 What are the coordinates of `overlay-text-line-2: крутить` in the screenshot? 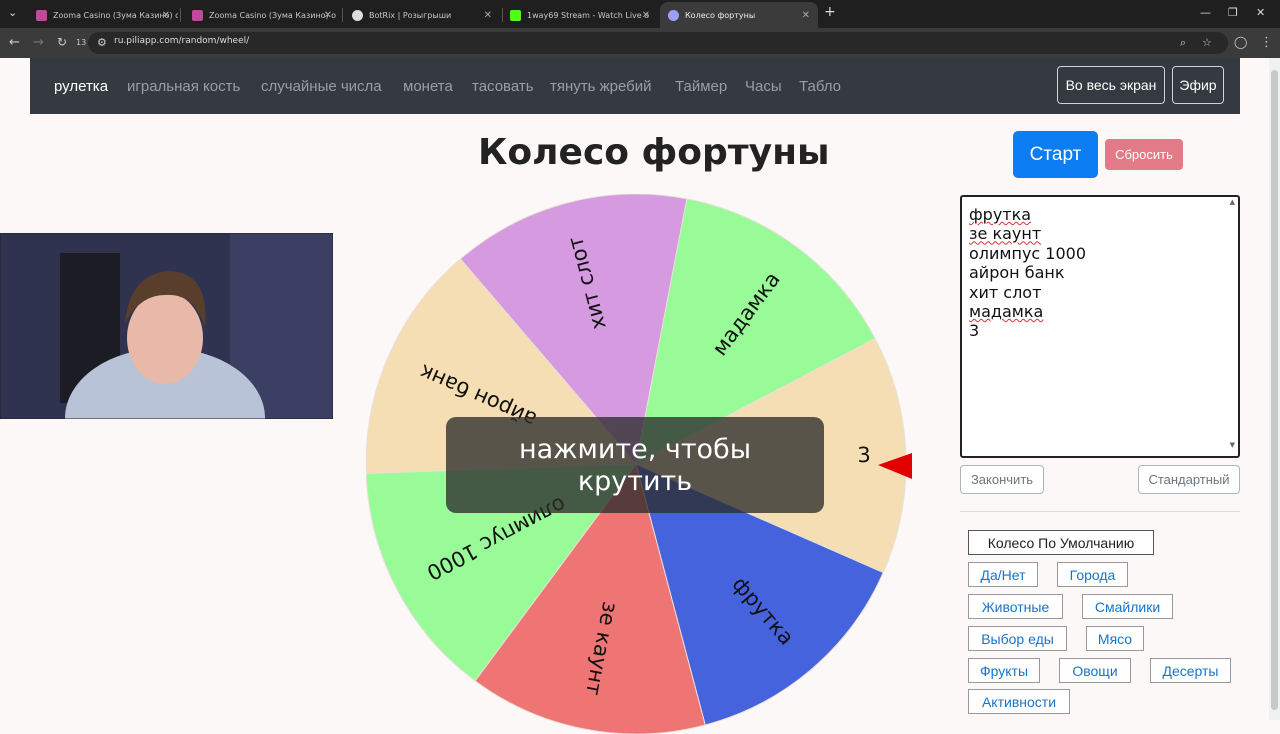 It's located at (635, 481).